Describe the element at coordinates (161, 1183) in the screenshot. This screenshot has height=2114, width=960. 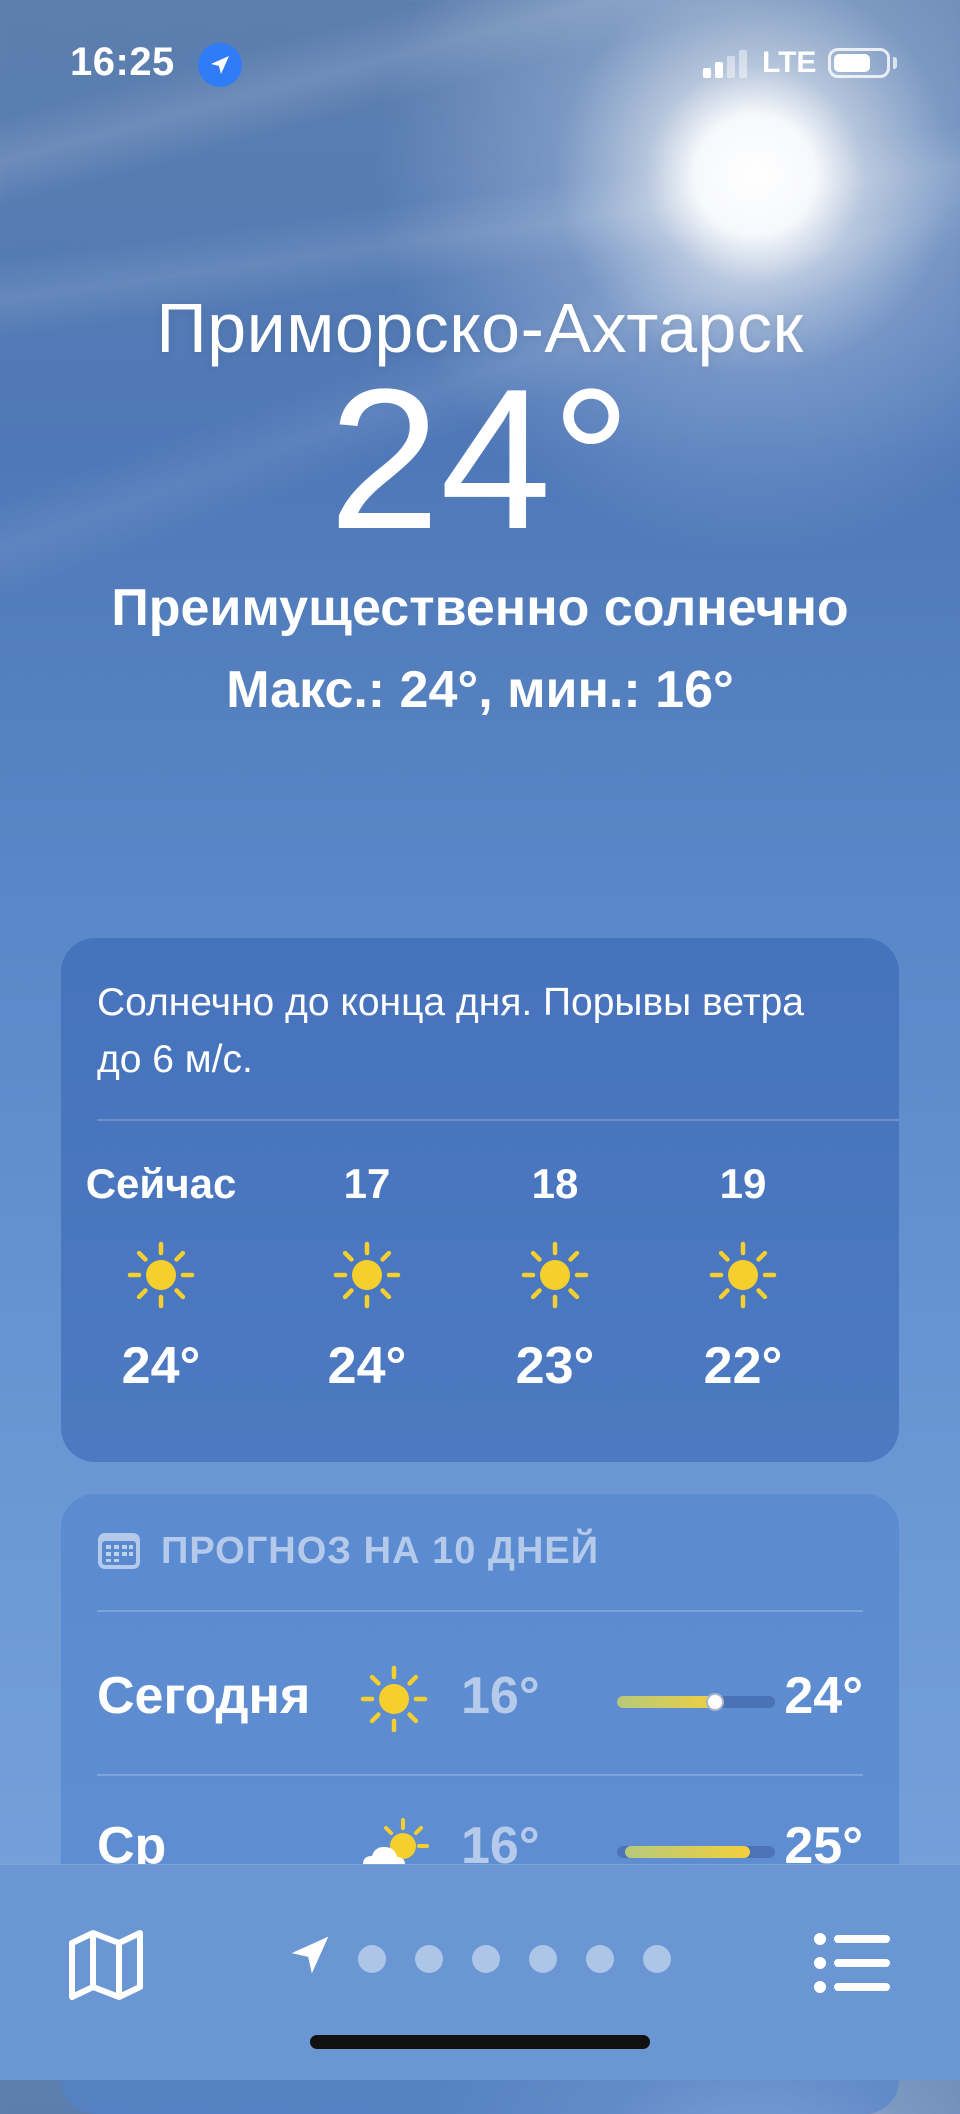
I see `hour-label: Сейчас` at that location.